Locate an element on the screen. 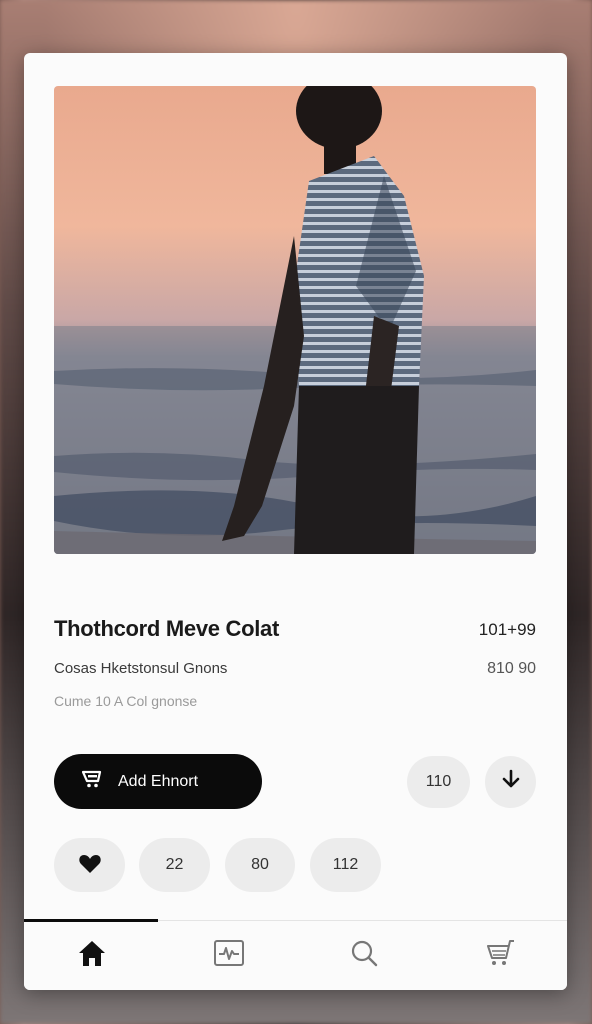 The width and height of the screenshot is (592, 1024). like-button is located at coordinates (89, 865).